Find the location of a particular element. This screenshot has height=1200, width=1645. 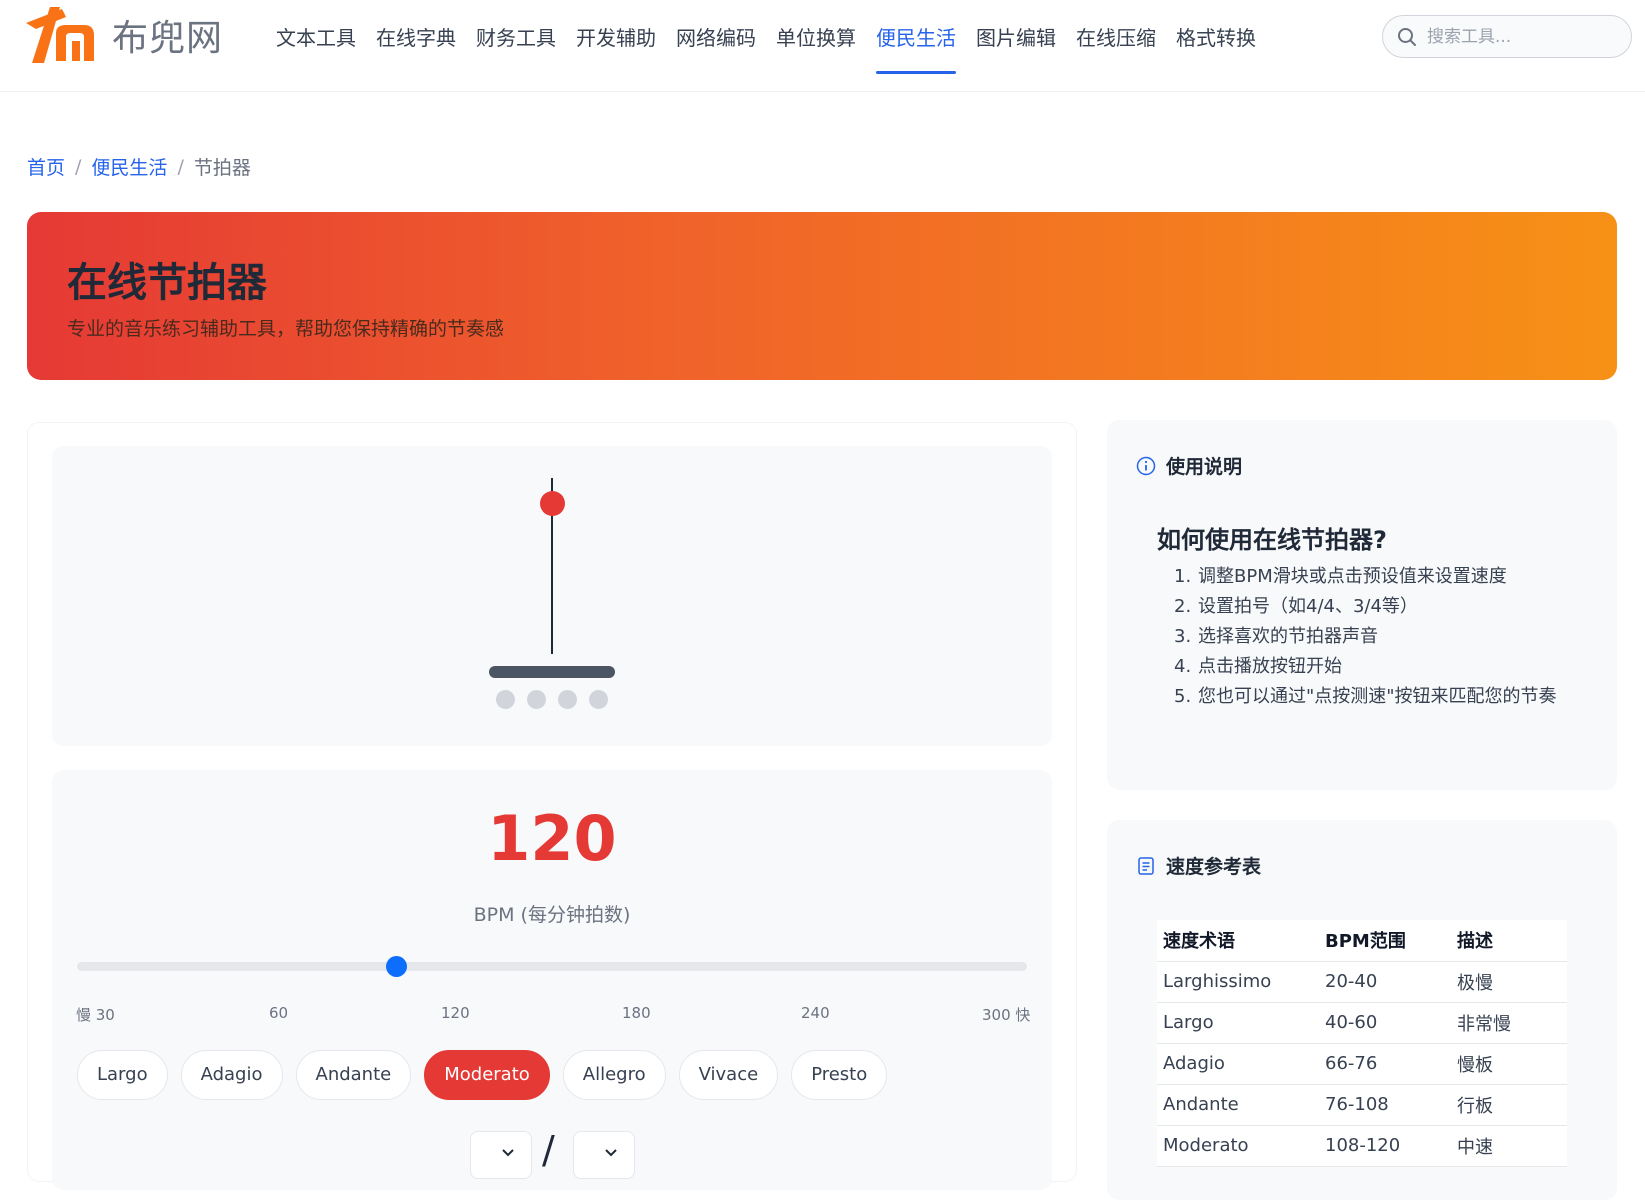

table-cell: 76-108 is located at coordinates (1385, 1105).